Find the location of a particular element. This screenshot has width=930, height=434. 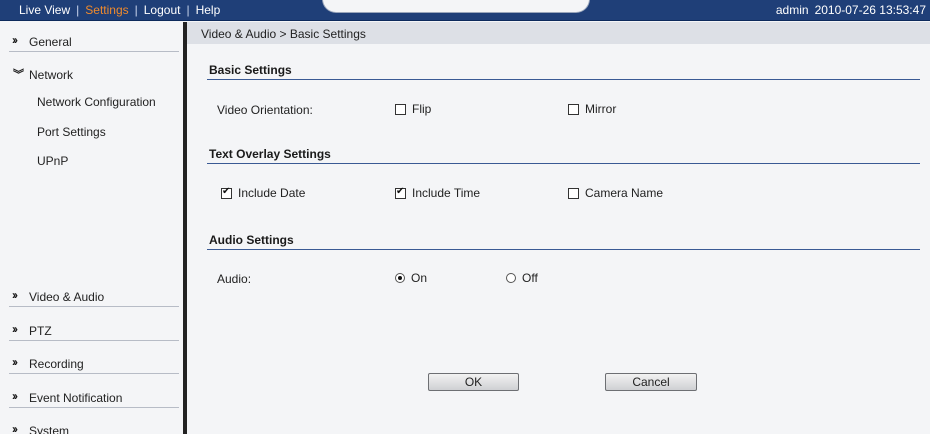

sidebar-section-network: ︾ Network is located at coordinates (94, 73).